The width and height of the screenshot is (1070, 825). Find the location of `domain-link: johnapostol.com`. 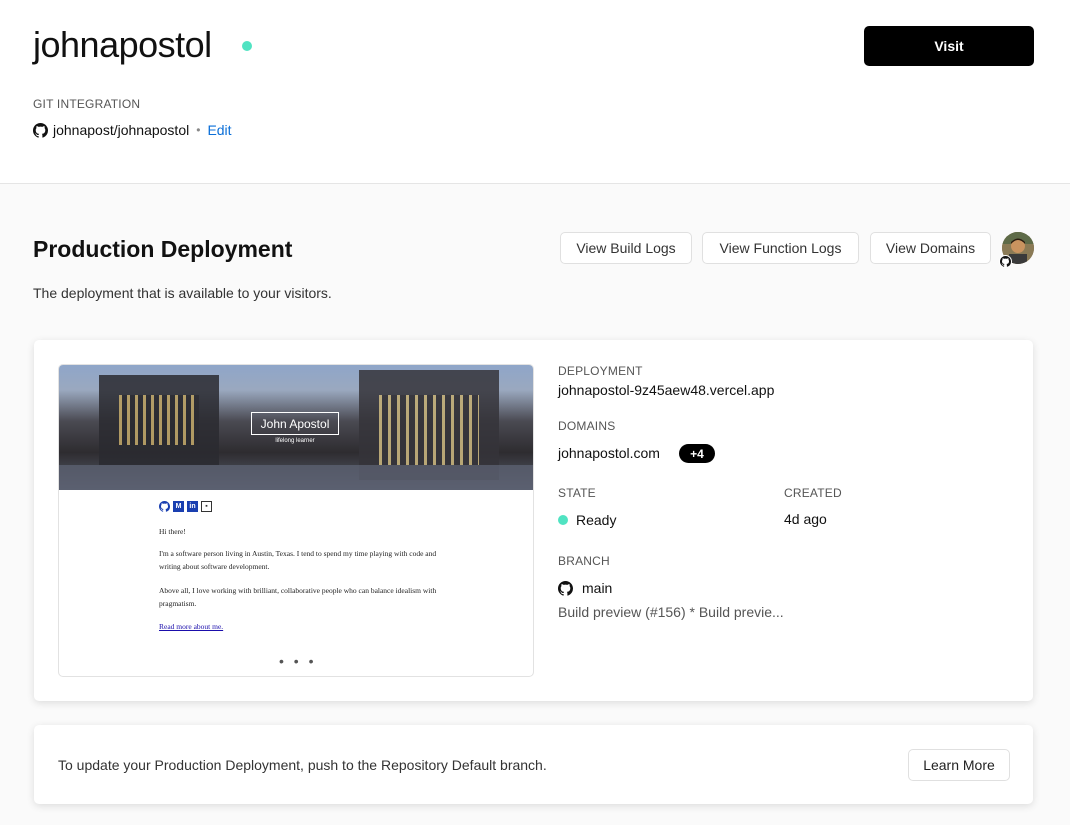

domain-link: johnapostol.com is located at coordinates (609, 453).